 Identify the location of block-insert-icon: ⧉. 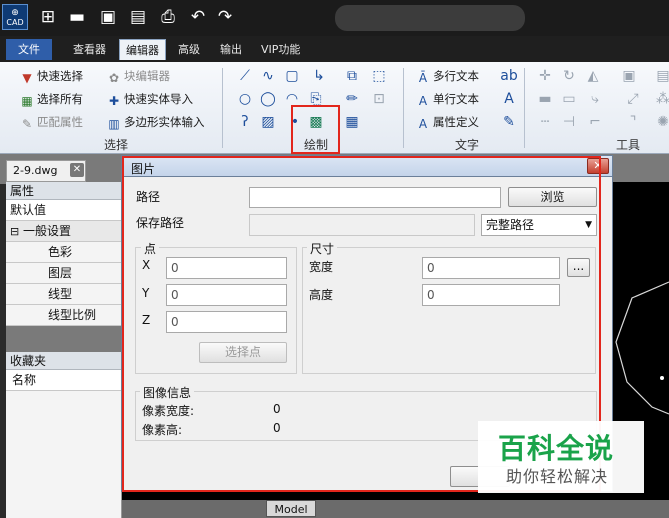
(352, 76).